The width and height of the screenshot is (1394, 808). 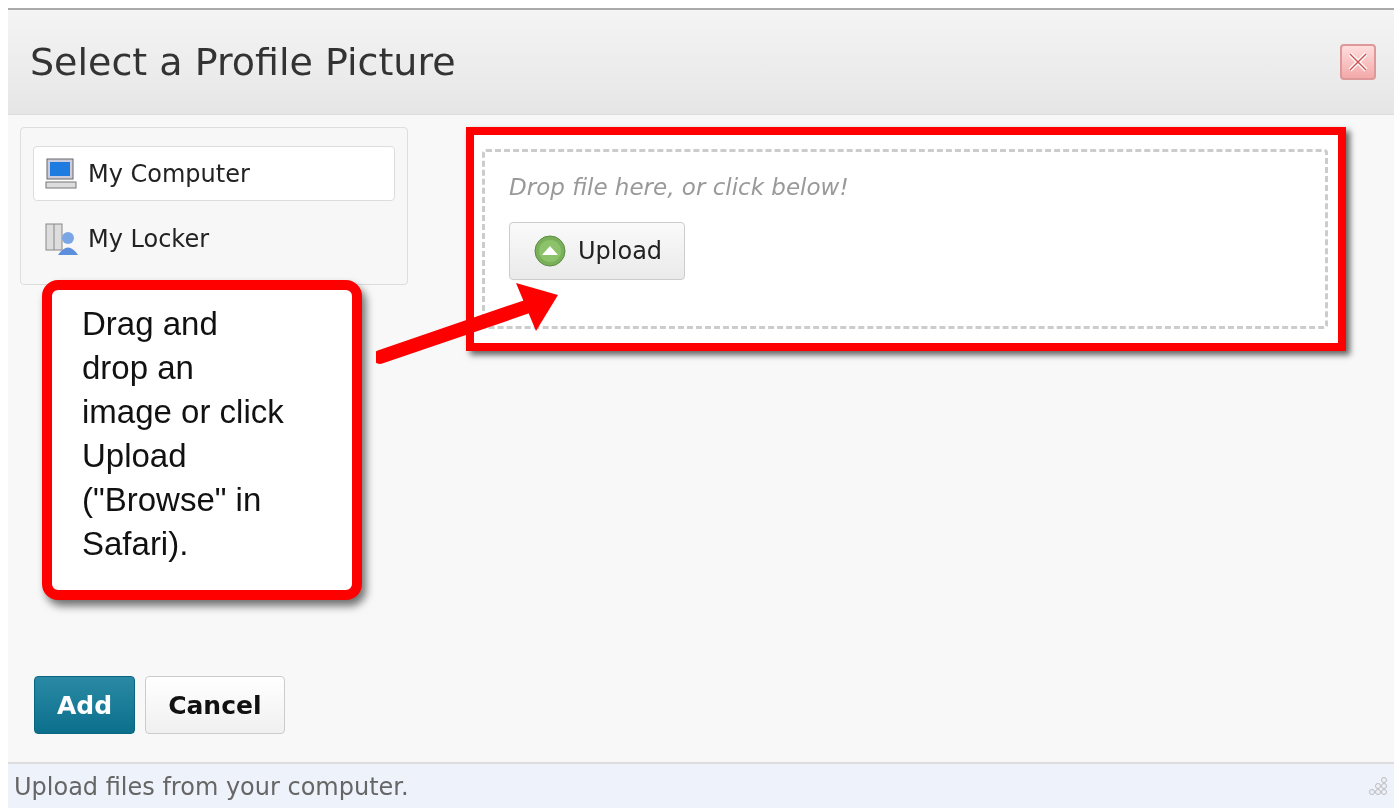 What do you see at coordinates (61, 173) in the screenshot?
I see `computer-icon` at bounding box center [61, 173].